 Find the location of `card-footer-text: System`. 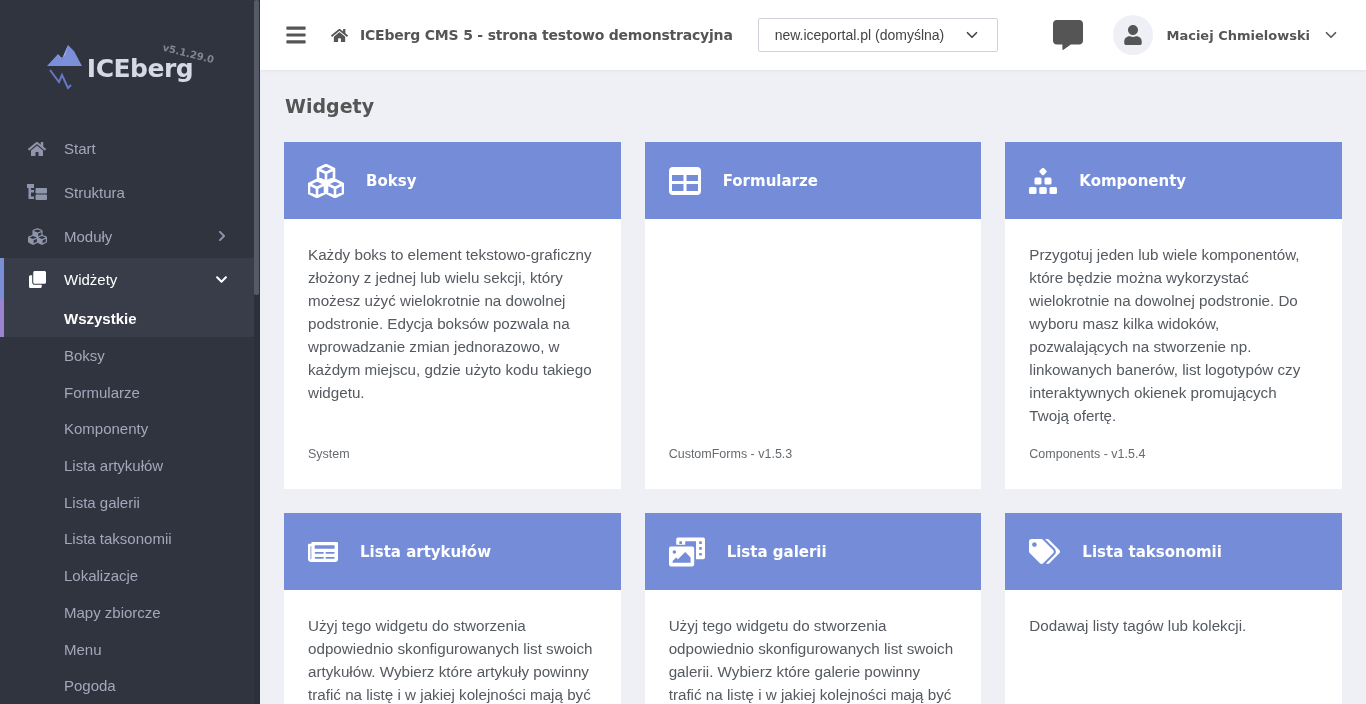

card-footer-text: System is located at coordinates (329, 454).